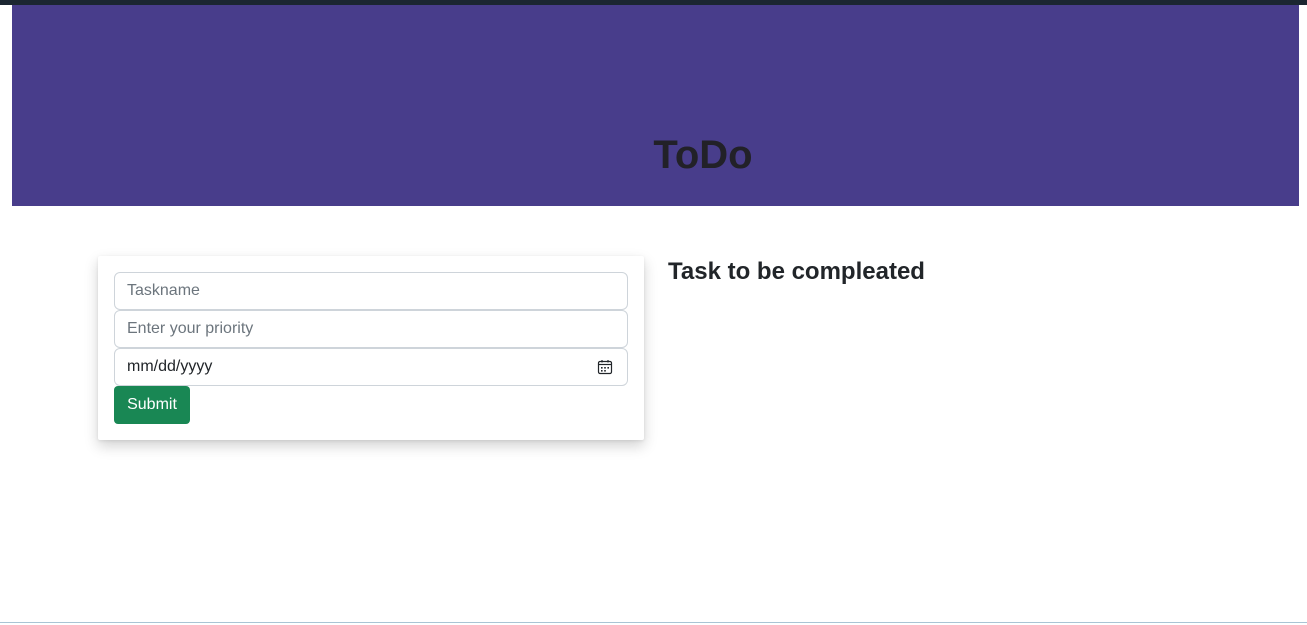  Describe the element at coordinates (371, 329) in the screenshot. I see `priority-input` at that location.